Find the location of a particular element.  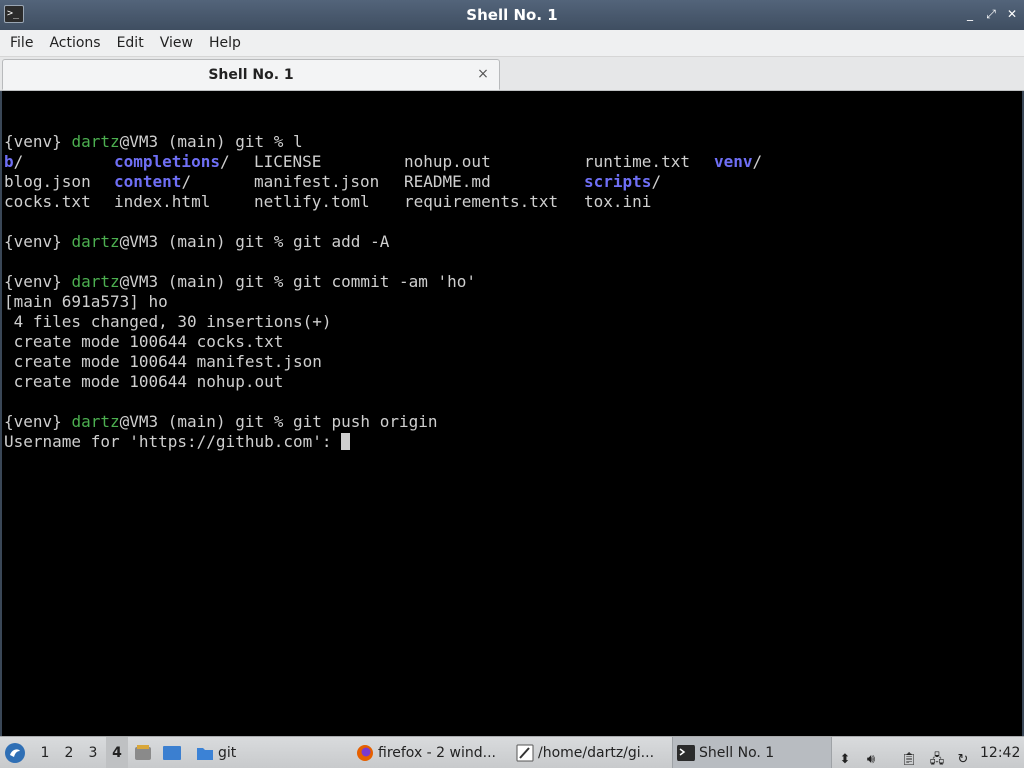

ls-entry-name: requirements.txt is located at coordinates (481, 201).